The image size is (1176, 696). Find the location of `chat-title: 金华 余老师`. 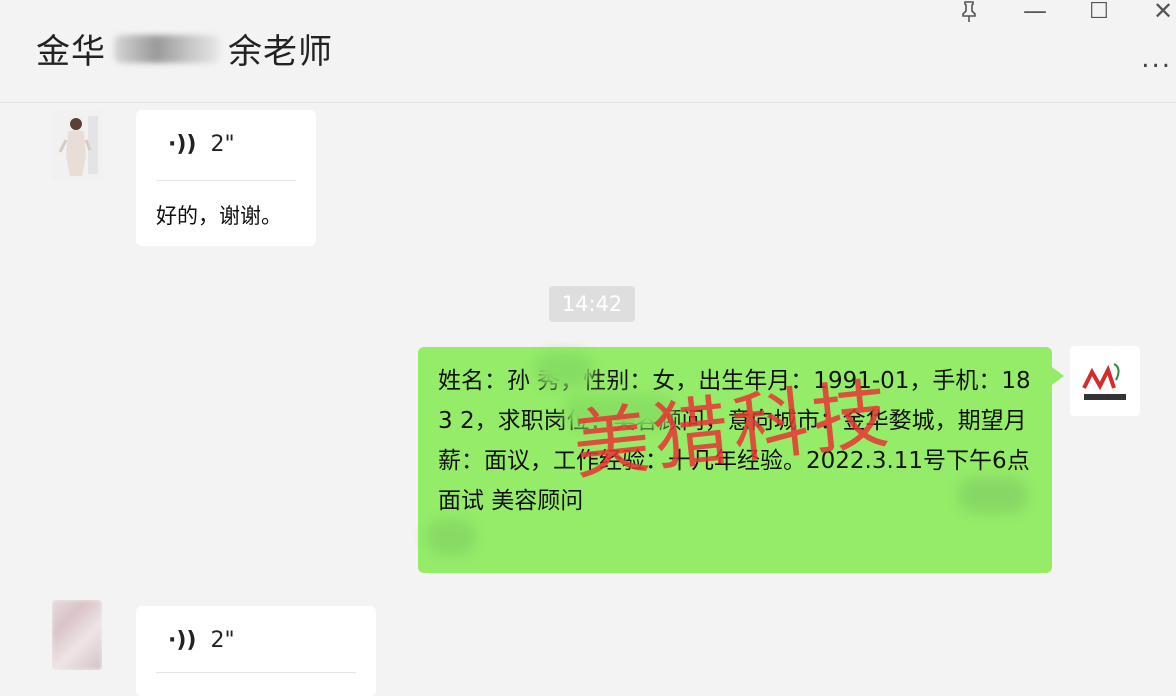

chat-title: 金华 余老师 is located at coordinates (184, 48).